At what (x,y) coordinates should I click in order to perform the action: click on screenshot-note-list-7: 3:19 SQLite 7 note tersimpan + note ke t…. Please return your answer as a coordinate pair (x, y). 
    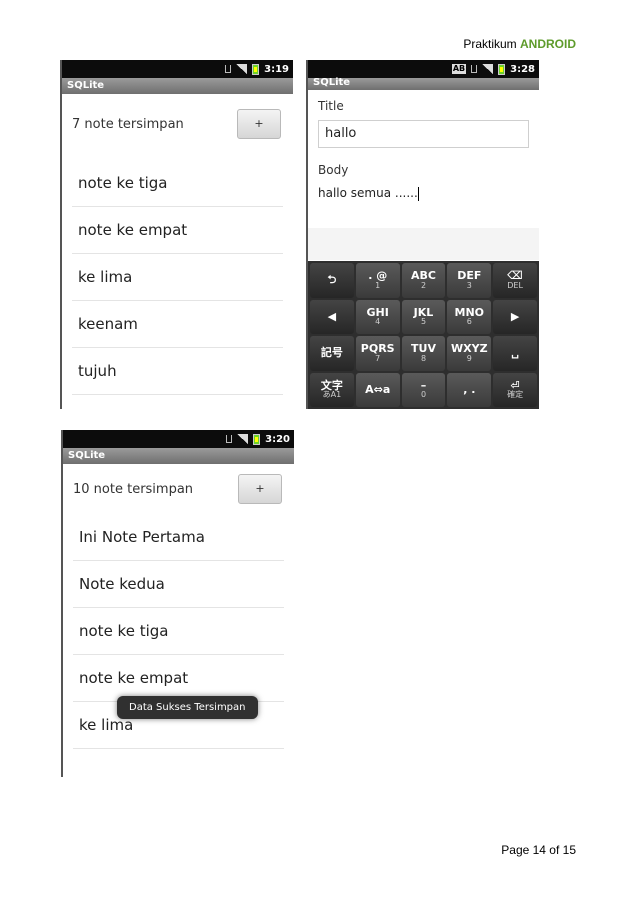
    Looking at the image, I should click on (176, 234).